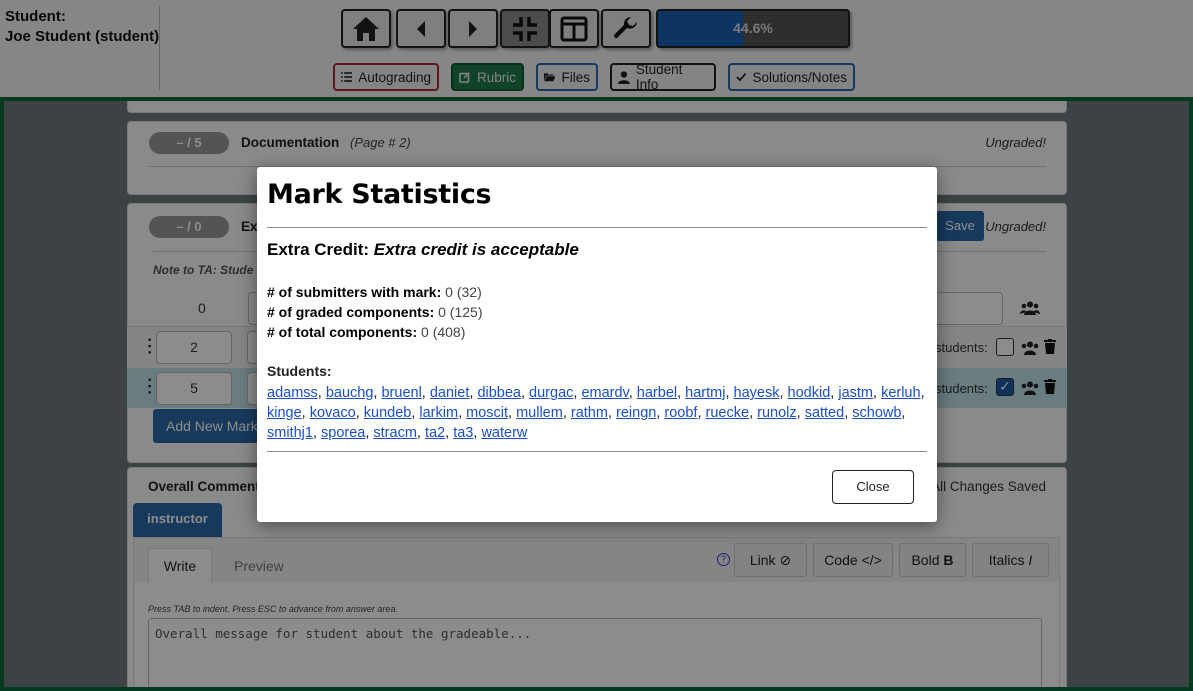 The image size is (1193, 691). Describe the element at coordinates (290, 433) in the screenshot. I see `student-link: smithj1` at that location.